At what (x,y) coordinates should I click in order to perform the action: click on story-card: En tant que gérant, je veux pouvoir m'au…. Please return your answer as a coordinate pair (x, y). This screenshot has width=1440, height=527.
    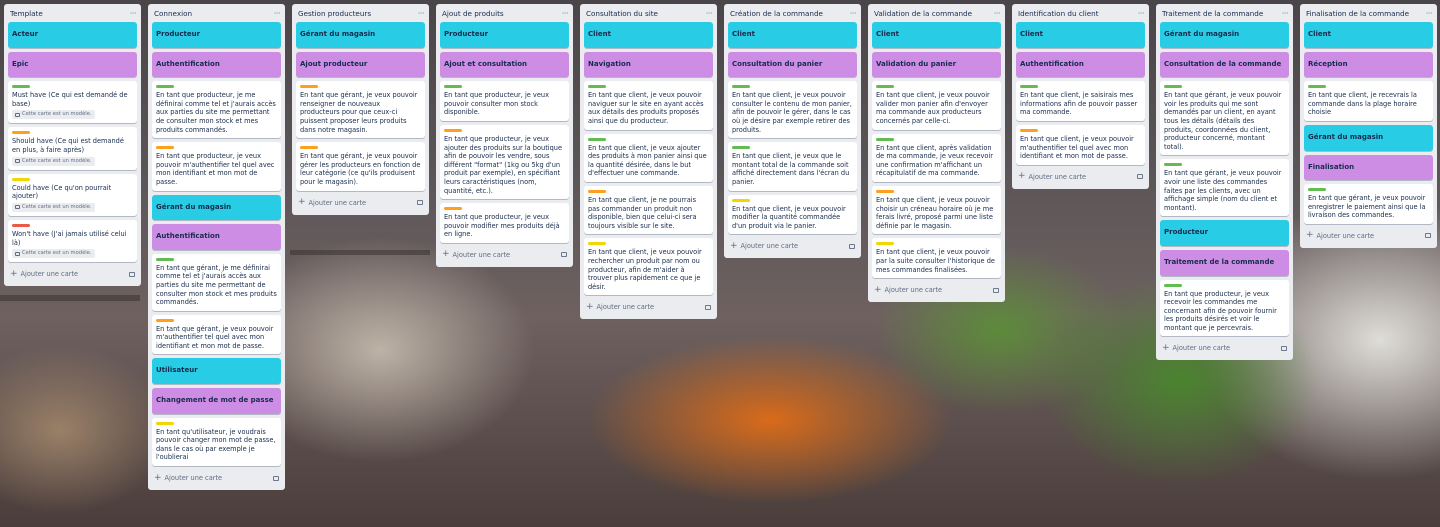
    Looking at the image, I should click on (216, 334).